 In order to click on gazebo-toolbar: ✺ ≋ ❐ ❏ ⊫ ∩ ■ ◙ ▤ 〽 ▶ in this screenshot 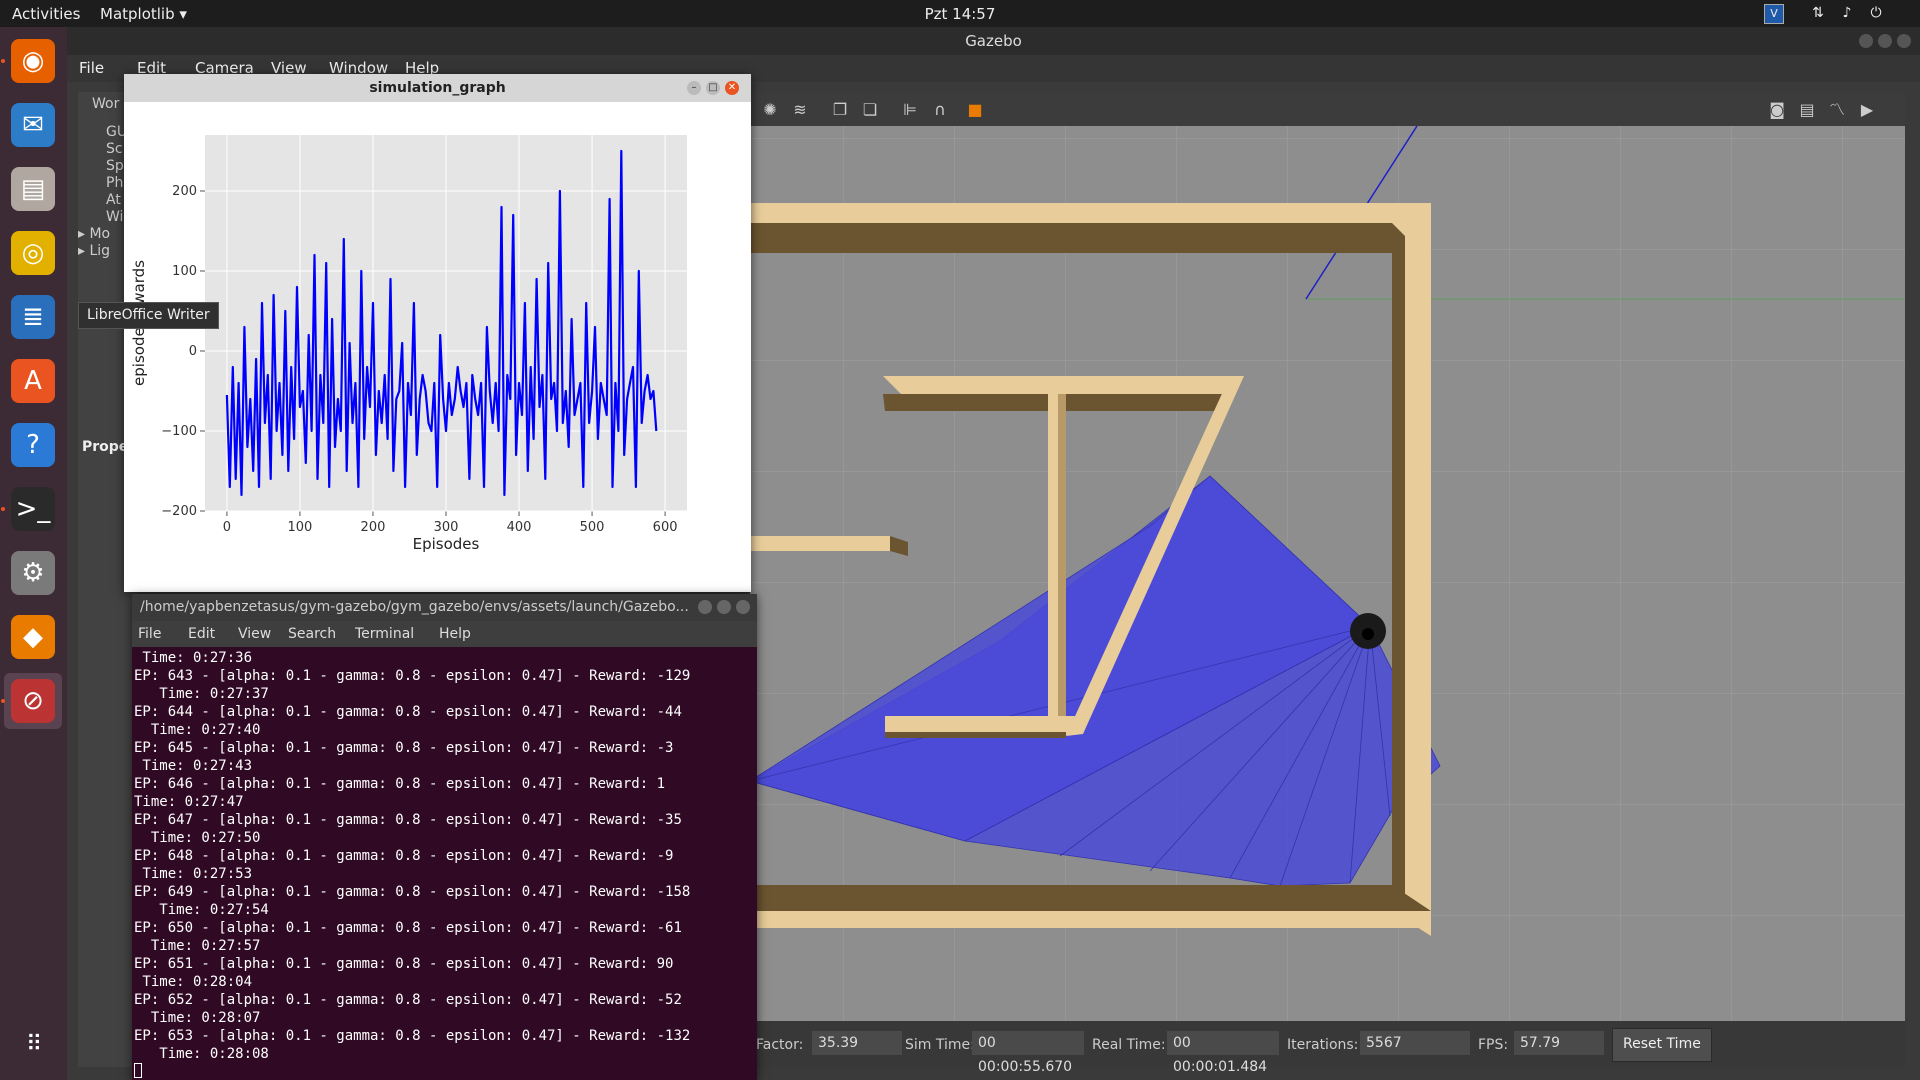, I will do `click(1327, 109)`.